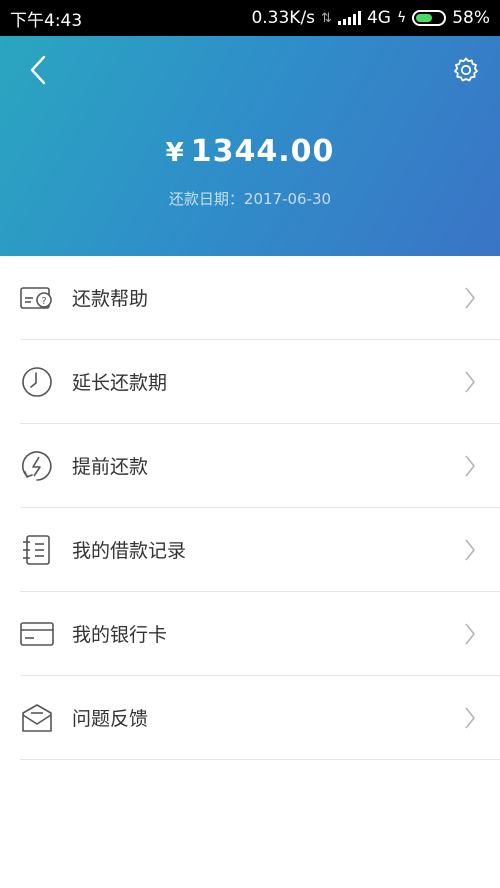 The width and height of the screenshot is (500, 888). I want to click on menu-item-repayment-help: ? 还款帮助, so click(260, 298).